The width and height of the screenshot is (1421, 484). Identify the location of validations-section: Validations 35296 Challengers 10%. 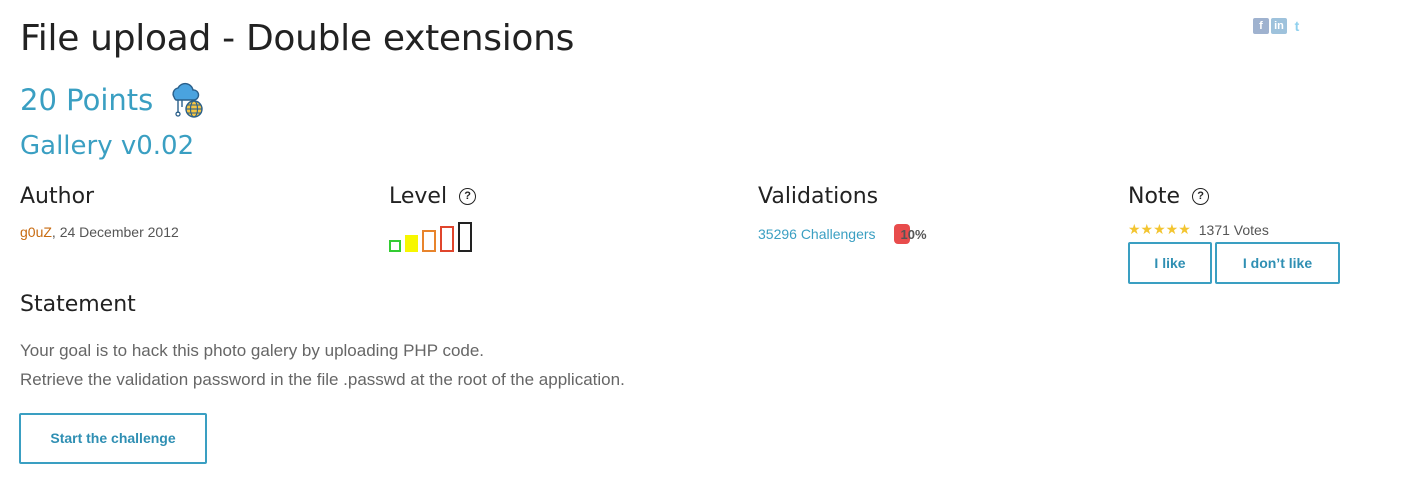
(842, 212).